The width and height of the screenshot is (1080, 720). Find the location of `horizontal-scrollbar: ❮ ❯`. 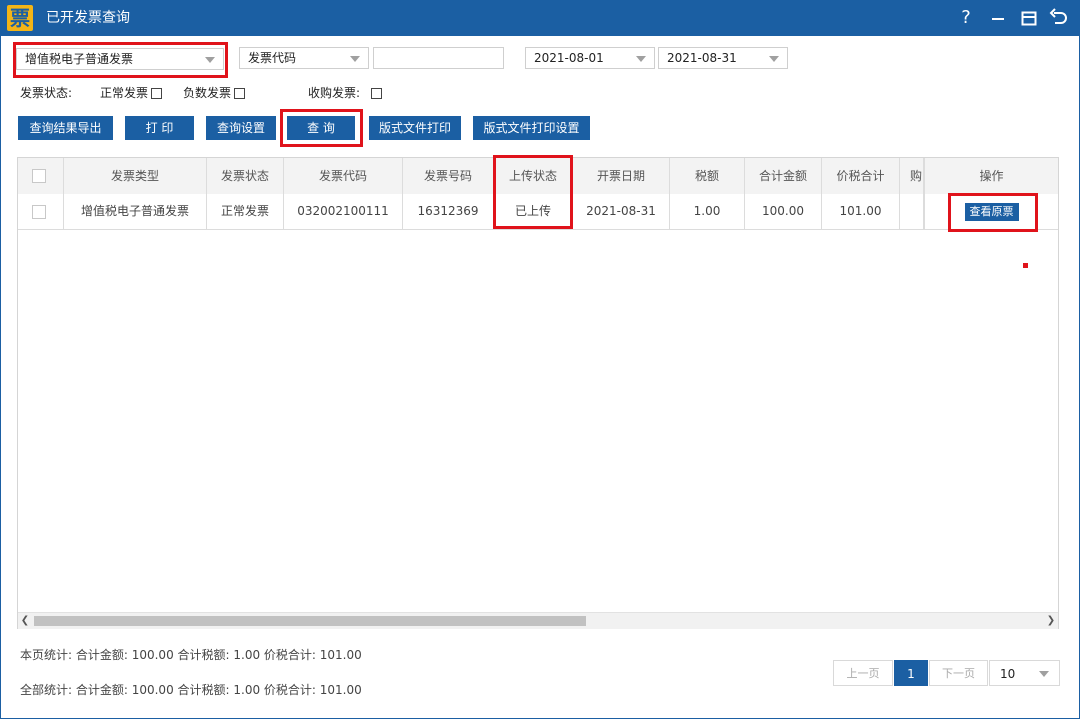

horizontal-scrollbar: ❮ ❯ is located at coordinates (538, 620).